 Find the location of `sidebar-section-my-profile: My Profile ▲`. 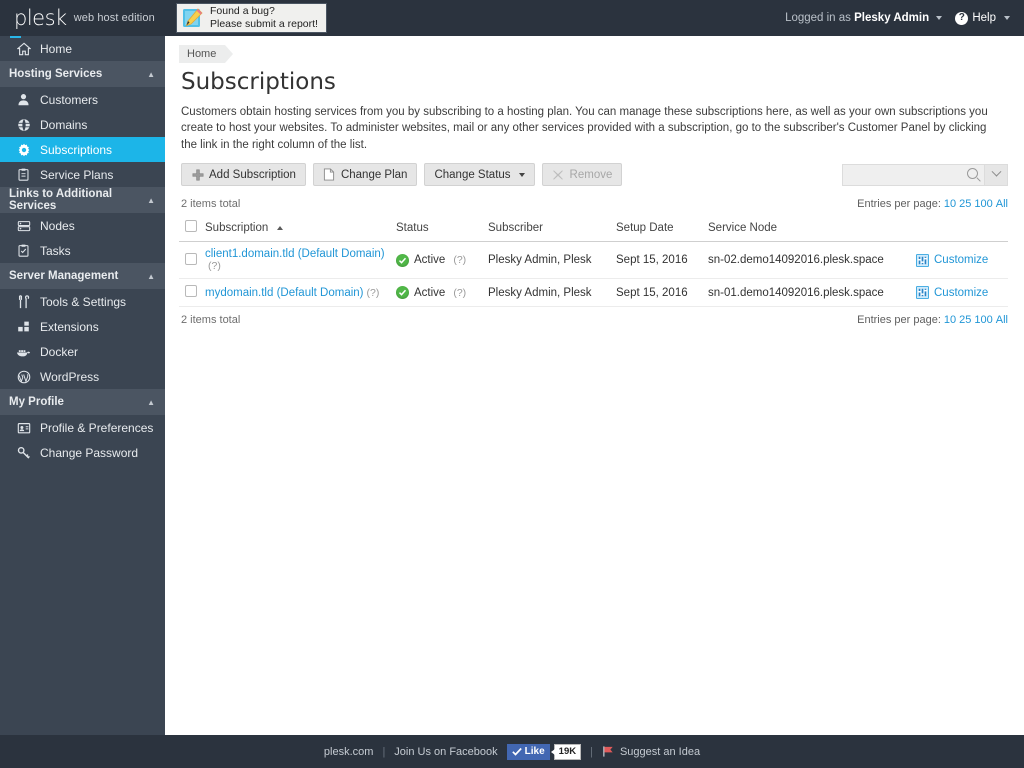

sidebar-section-my-profile: My Profile ▲ is located at coordinates (82, 402).